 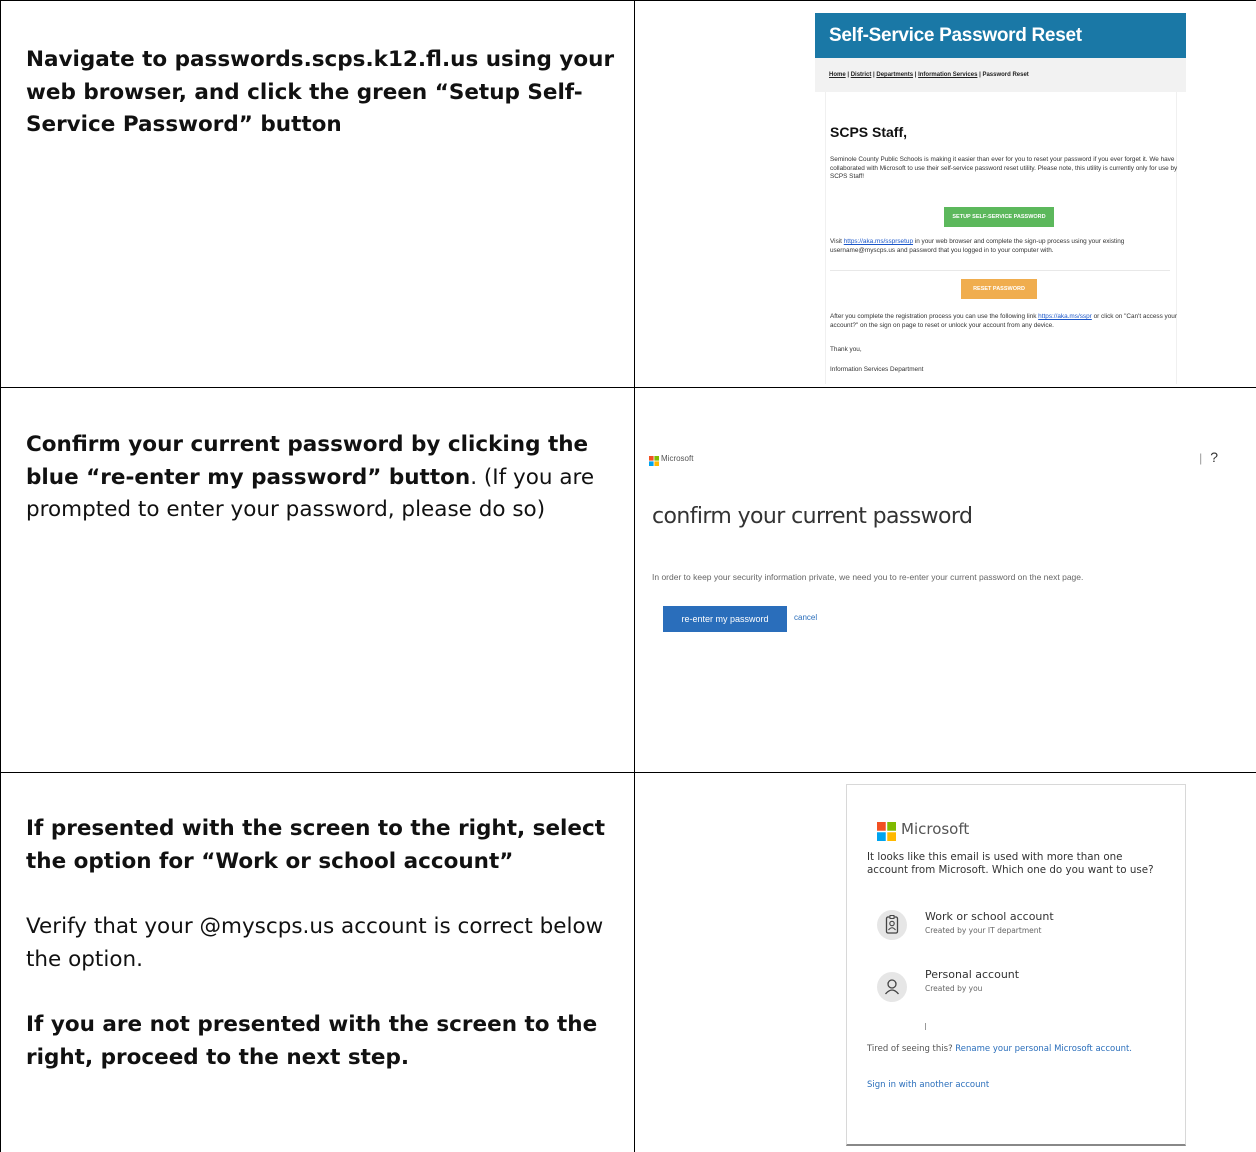 What do you see at coordinates (878, 241) in the screenshot?
I see `ssprsetup-link: https://aka.ms/ssprsetup` at bounding box center [878, 241].